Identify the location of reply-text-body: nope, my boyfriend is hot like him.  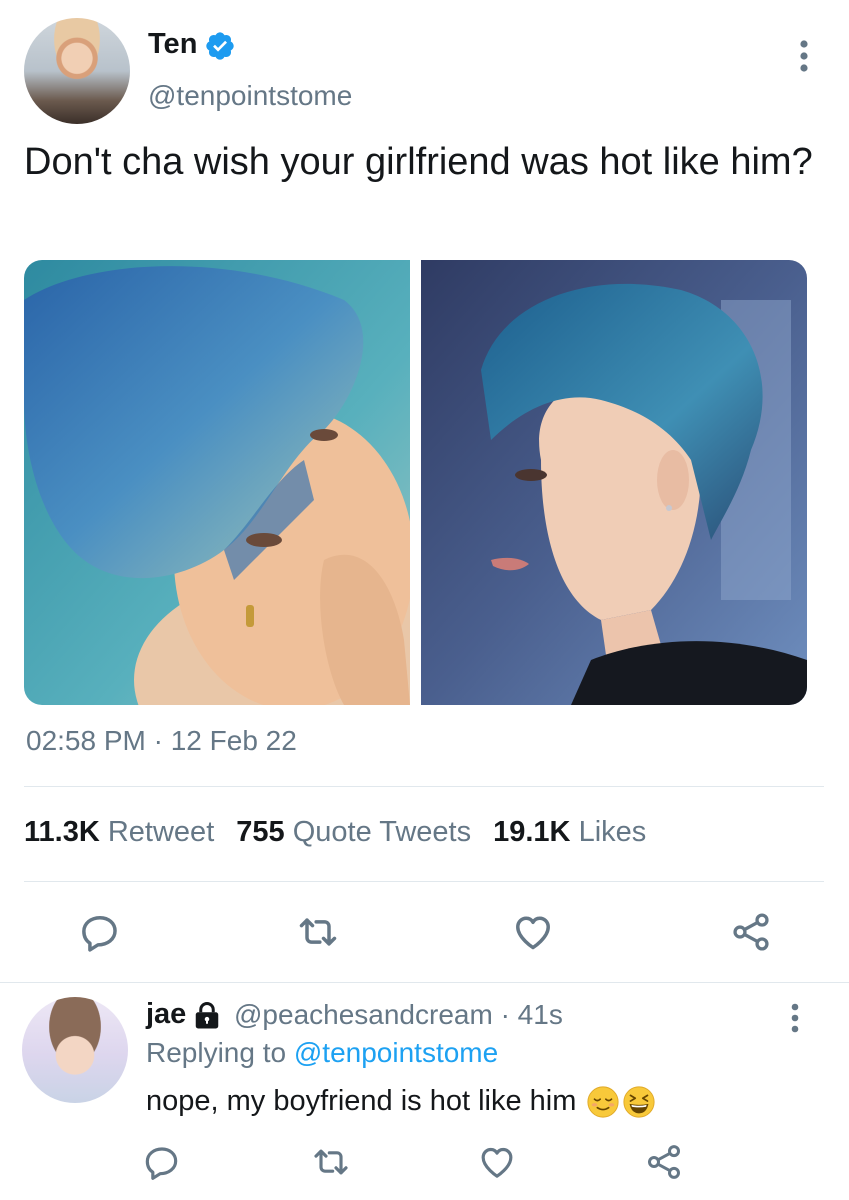
(361, 1101).